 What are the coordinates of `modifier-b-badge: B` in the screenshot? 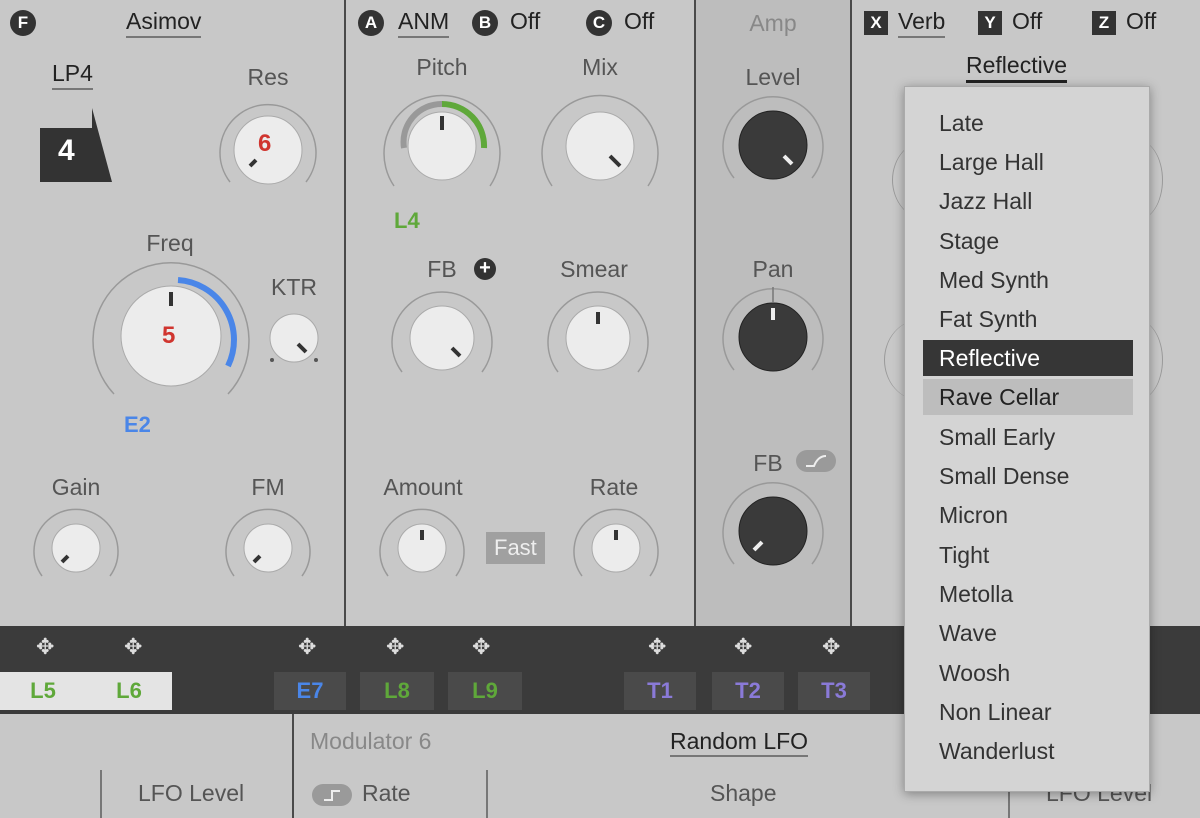 It's located at (485, 23).